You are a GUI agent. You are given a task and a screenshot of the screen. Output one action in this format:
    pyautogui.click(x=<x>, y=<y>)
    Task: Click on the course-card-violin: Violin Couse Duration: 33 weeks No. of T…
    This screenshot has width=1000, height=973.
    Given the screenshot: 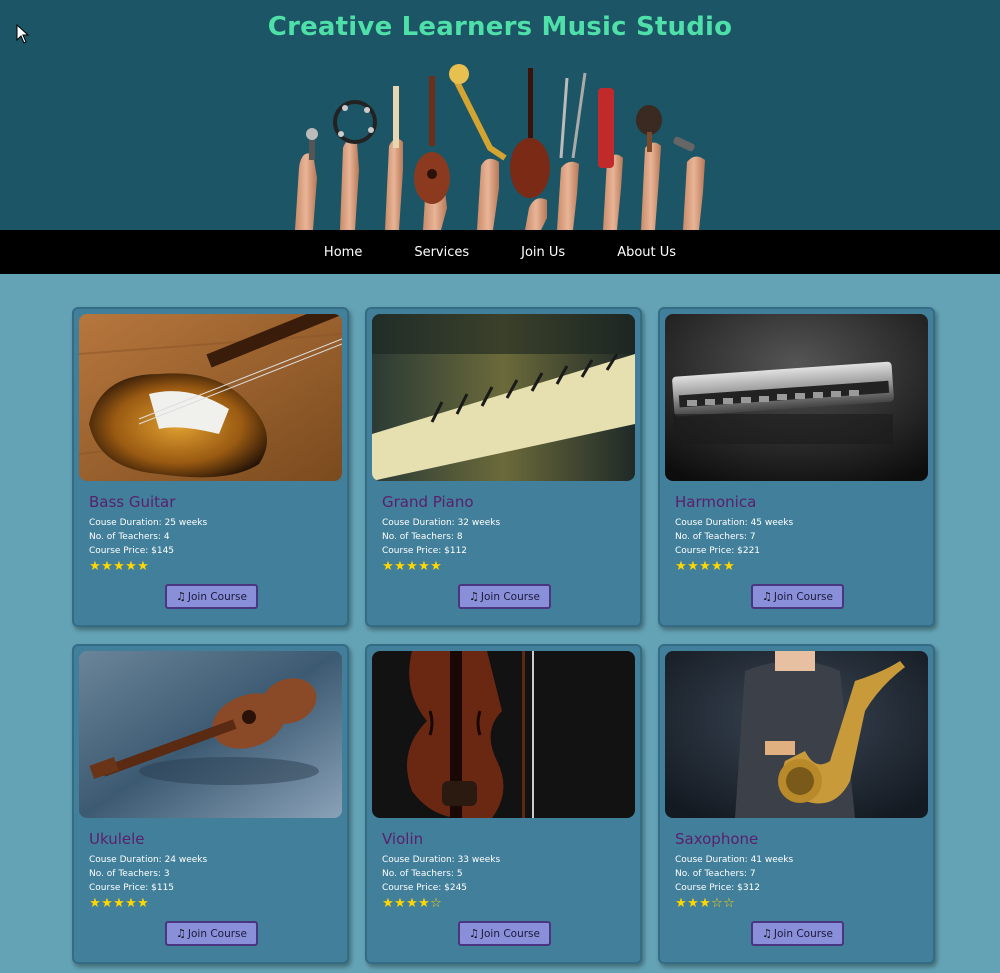 What is the action you would take?
    pyautogui.click(x=503, y=804)
    